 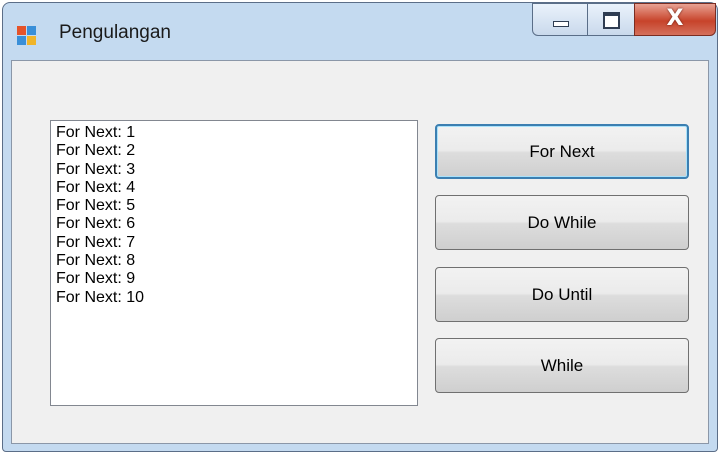 I want to click on maximize-icon, so click(x=611, y=20).